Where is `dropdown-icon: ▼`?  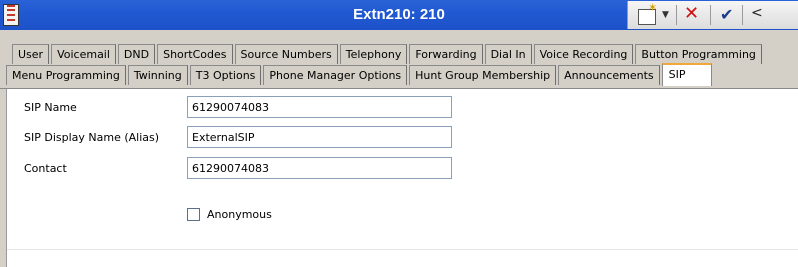
dropdown-icon: ▼ is located at coordinates (665, 20).